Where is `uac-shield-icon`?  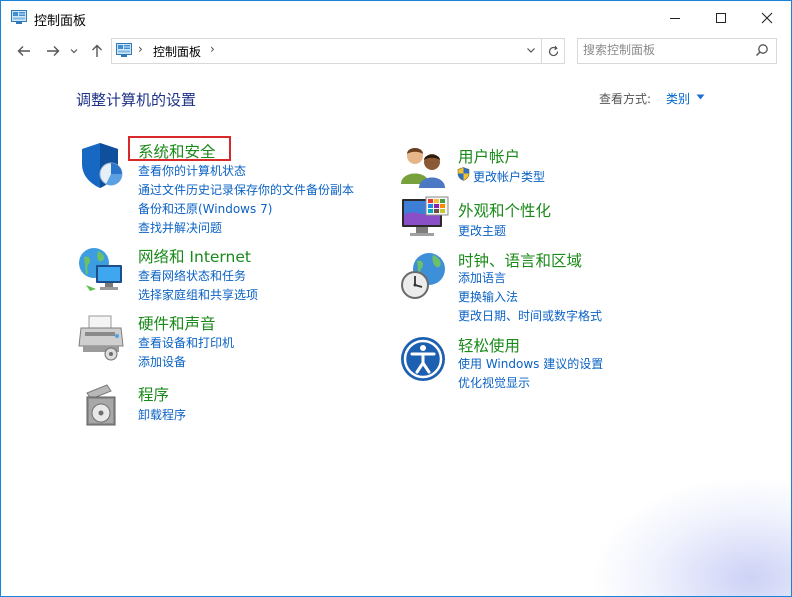 uac-shield-icon is located at coordinates (463, 174).